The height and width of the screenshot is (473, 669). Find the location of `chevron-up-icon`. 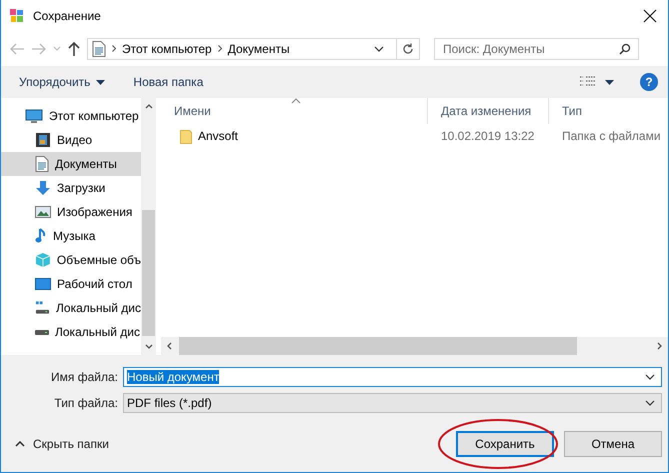

chevron-up-icon is located at coordinates (20, 444).